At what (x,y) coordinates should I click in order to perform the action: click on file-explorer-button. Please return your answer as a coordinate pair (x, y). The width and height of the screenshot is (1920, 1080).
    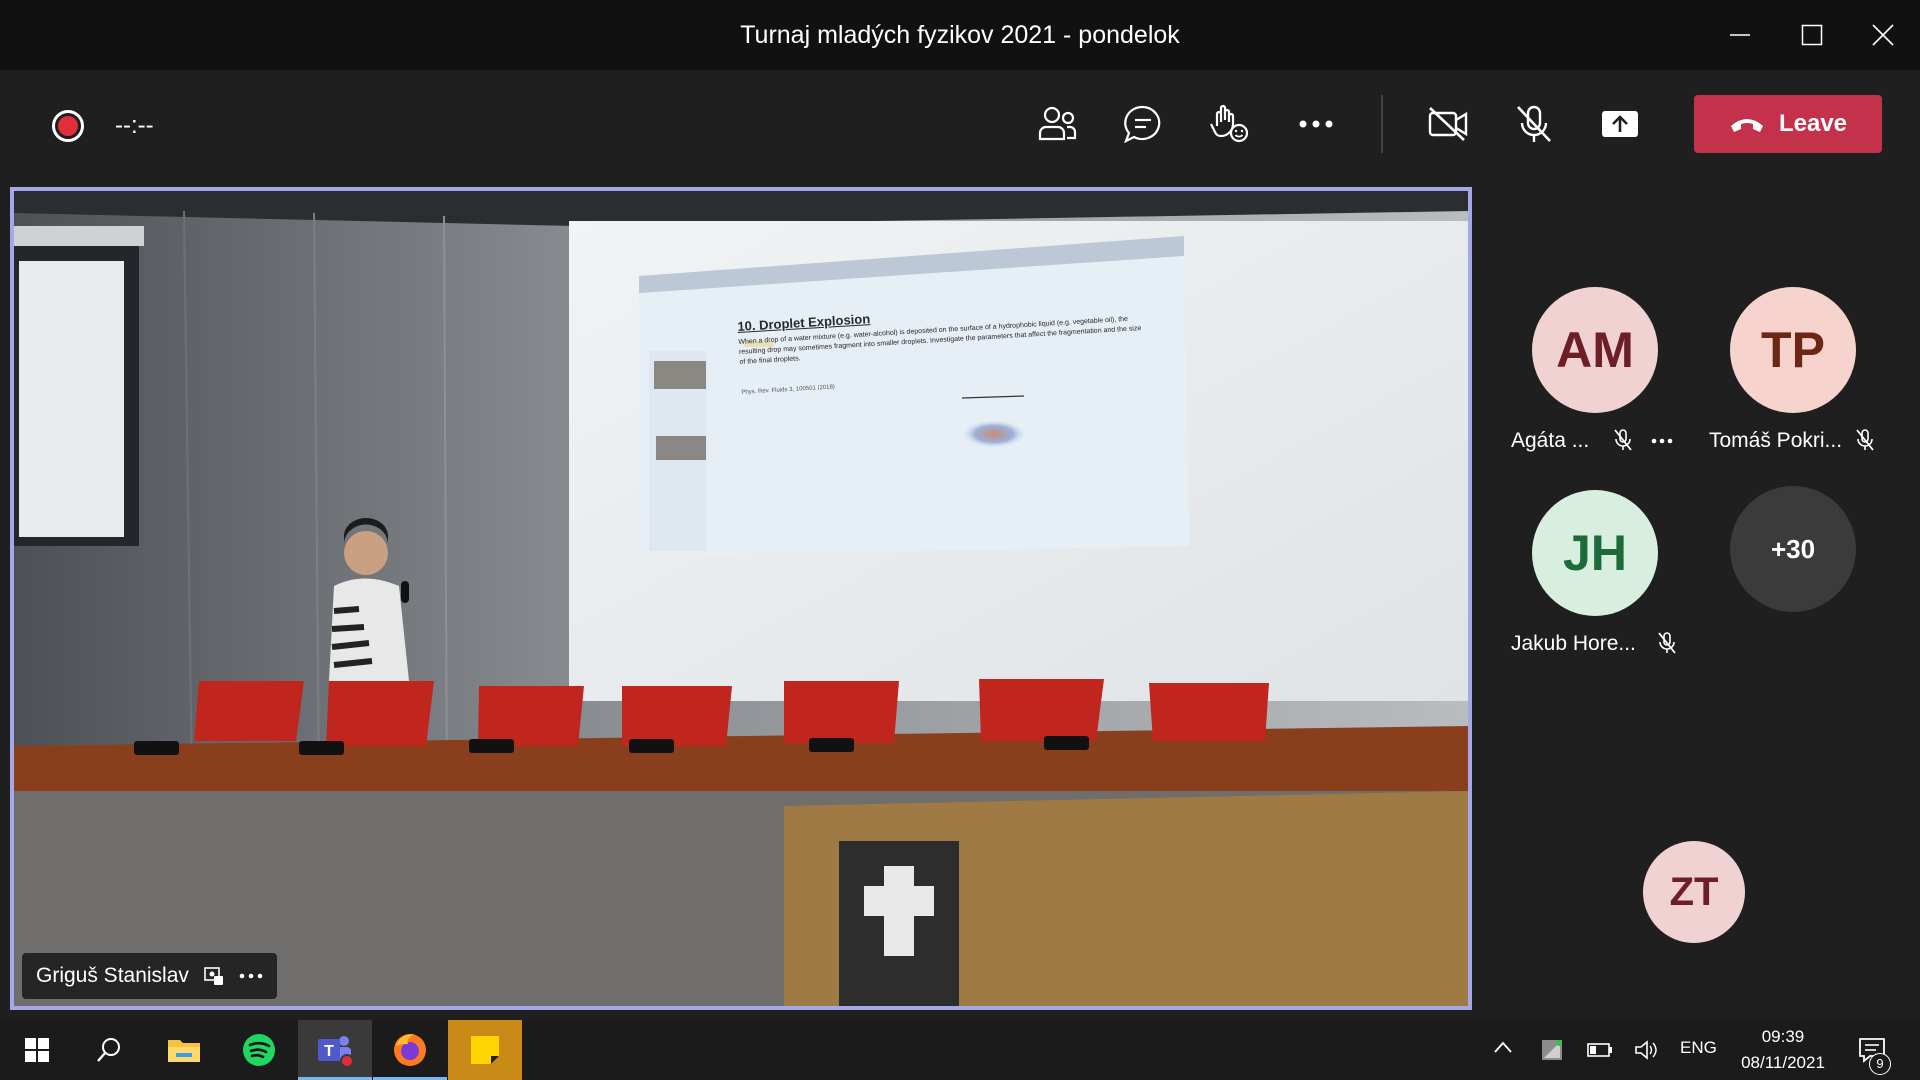
    Looking at the image, I should click on (184, 1050).